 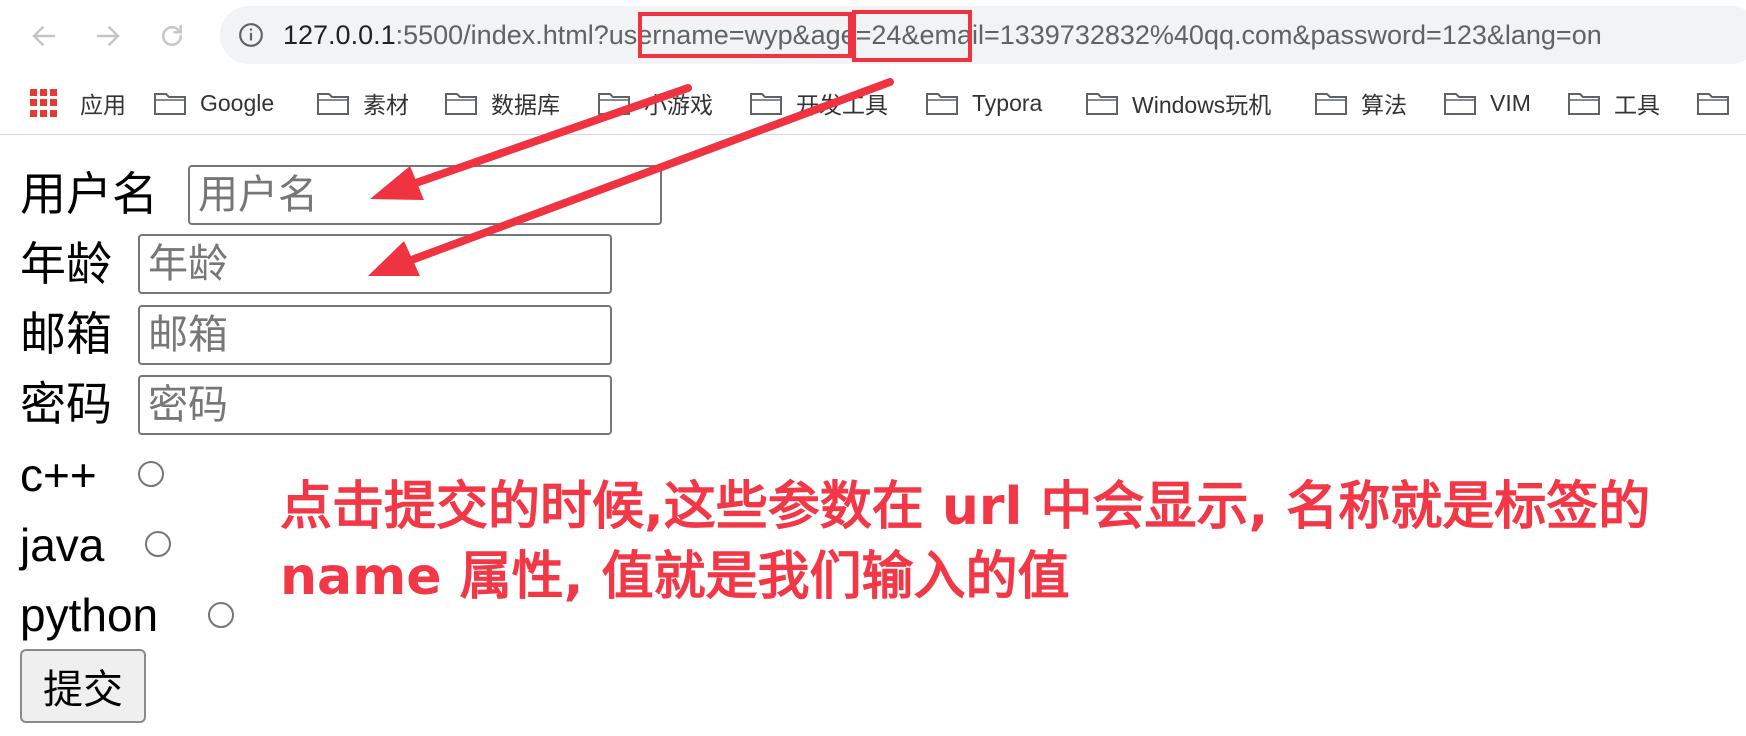 What do you see at coordinates (842, 105) in the screenshot?
I see `bookmark-label: 开发工具` at bounding box center [842, 105].